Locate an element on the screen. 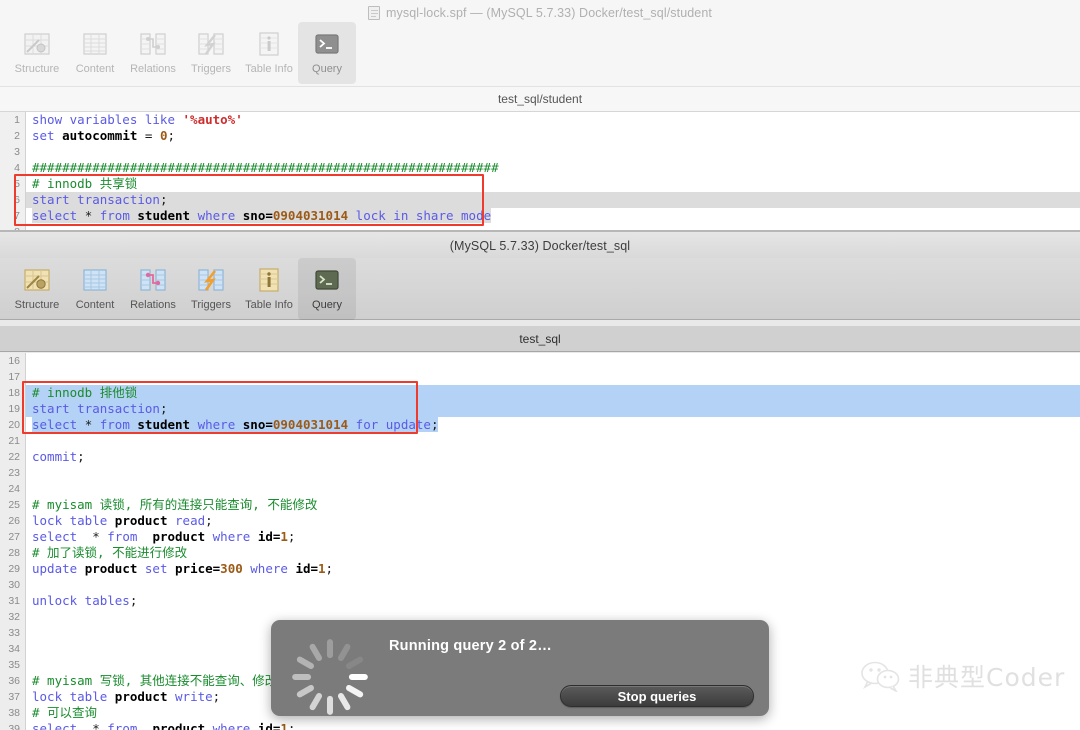  line-number: 25 is located at coordinates (14, 505).